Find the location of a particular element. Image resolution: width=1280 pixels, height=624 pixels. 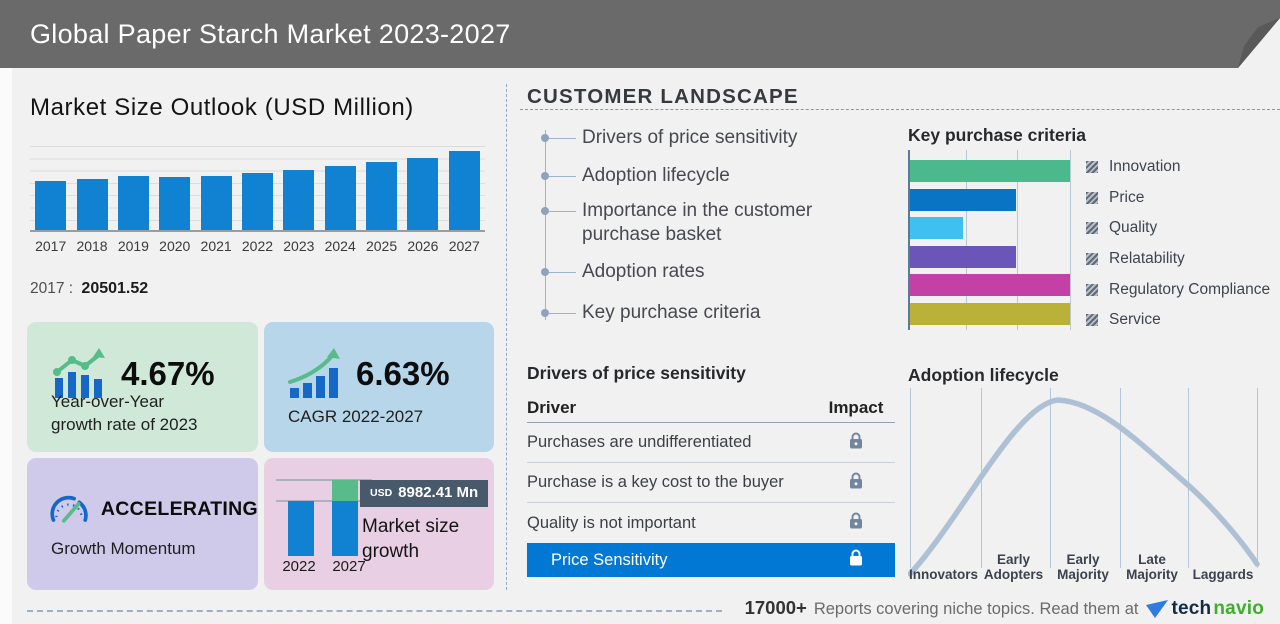

left-margin is located at coordinates (6, 346).